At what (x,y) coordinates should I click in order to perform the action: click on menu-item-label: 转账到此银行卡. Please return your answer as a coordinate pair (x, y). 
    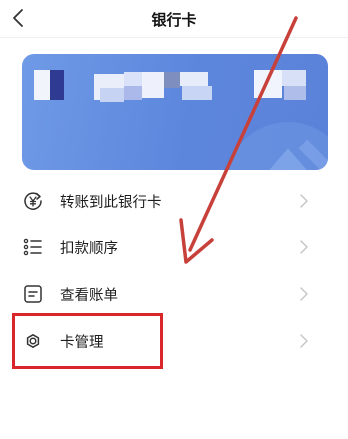
    Looking at the image, I should click on (111, 203).